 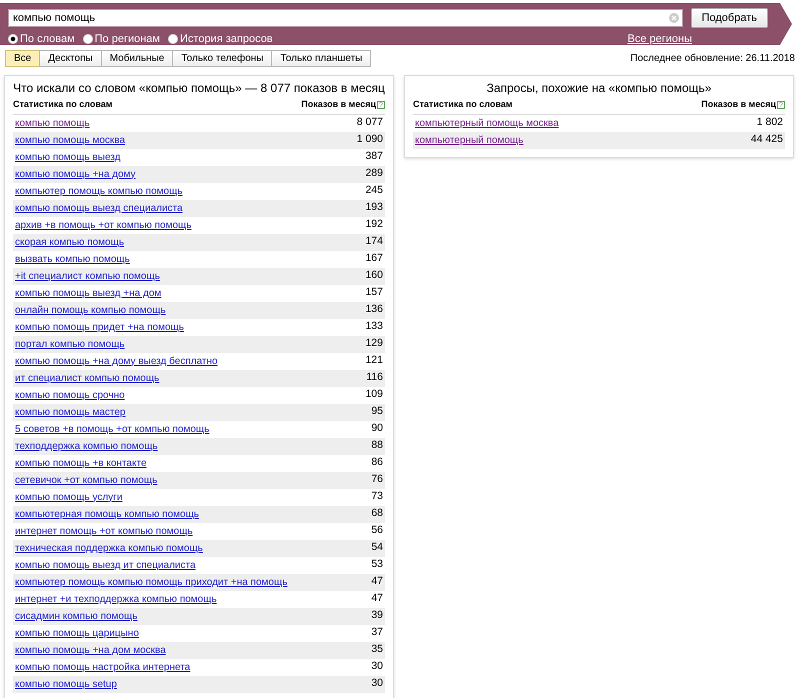 I want to click on query-link: компью помощь, so click(x=52, y=123).